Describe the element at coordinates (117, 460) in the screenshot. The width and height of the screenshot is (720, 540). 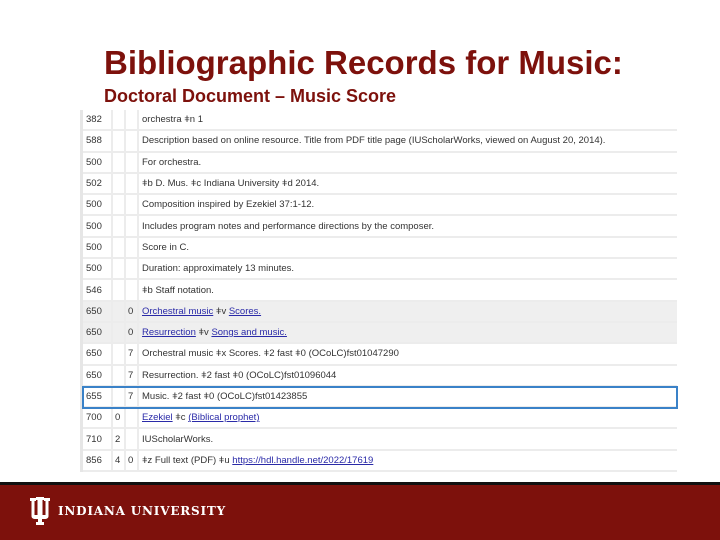
I see `indicator-1: 4` at that location.